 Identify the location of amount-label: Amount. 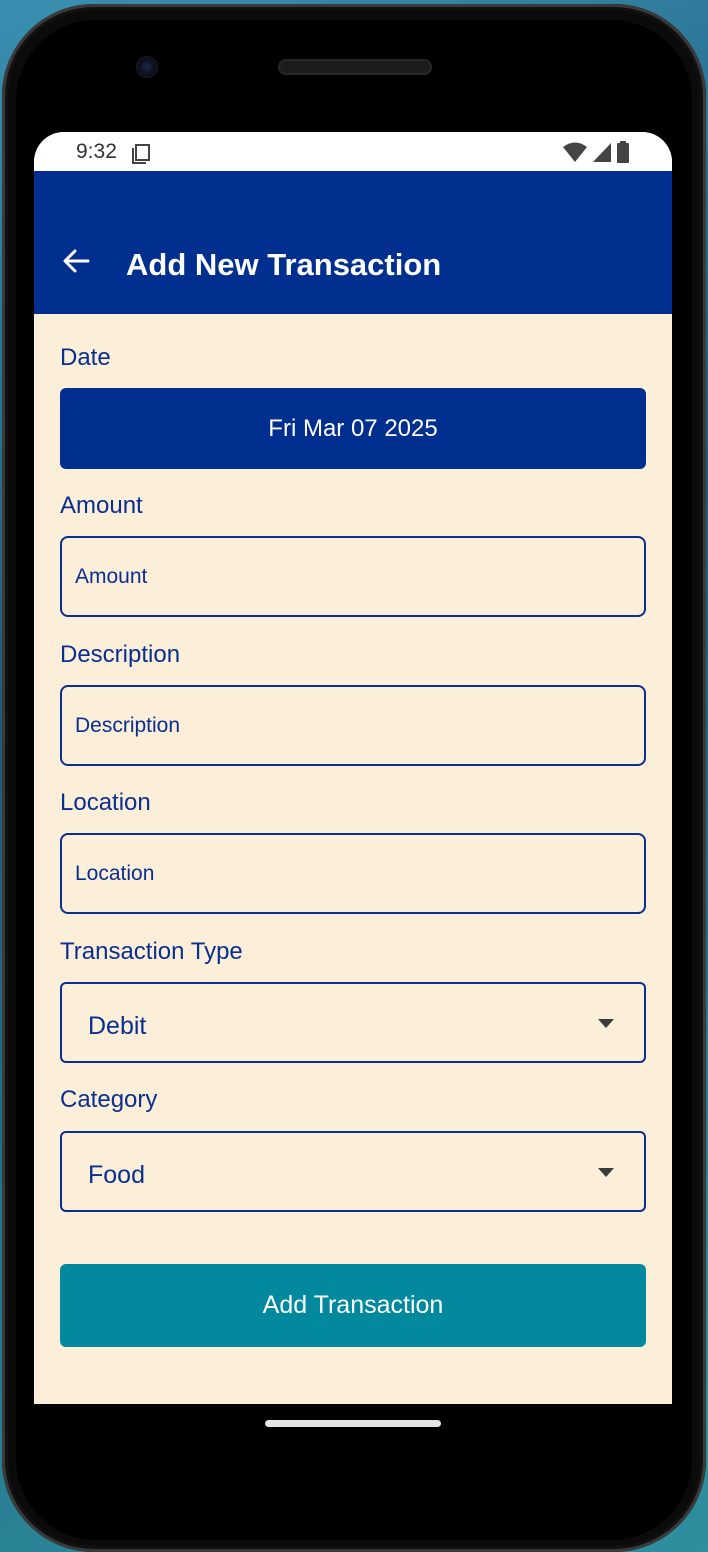
(101, 505).